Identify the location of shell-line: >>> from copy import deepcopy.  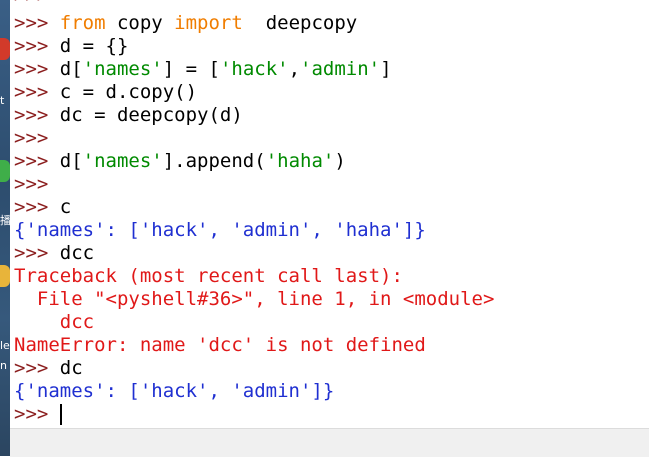
(185, 23).